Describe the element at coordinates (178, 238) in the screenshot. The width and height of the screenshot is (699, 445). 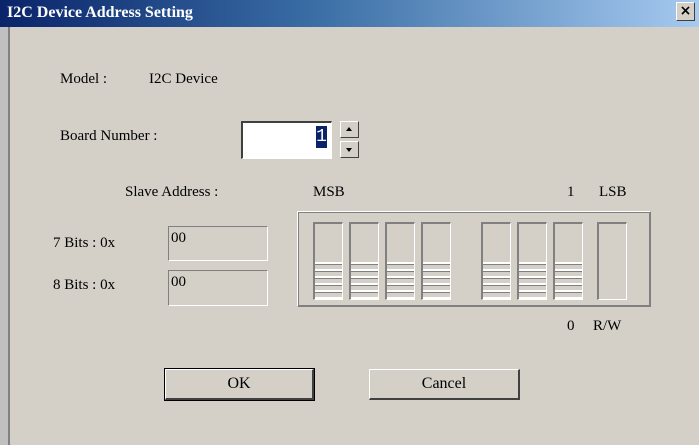
I see `seven-bits-value: 00` at that location.